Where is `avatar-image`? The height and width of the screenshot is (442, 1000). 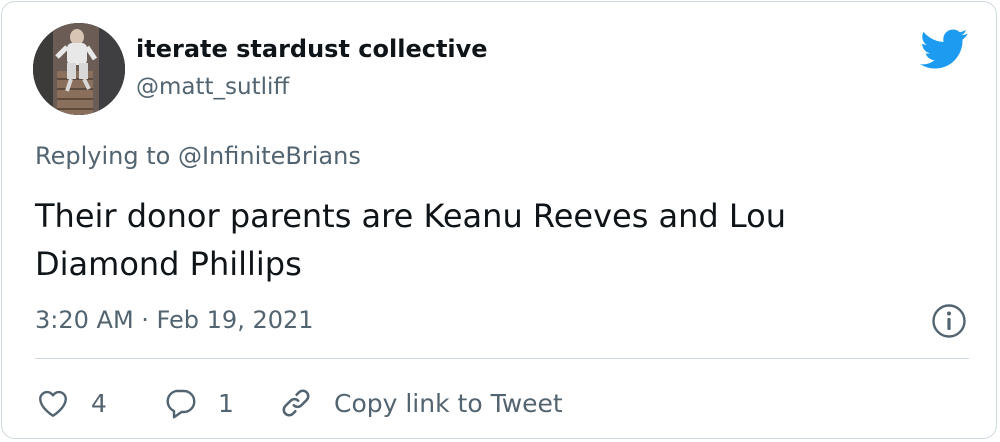 avatar-image is located at coordinates (79, 69).